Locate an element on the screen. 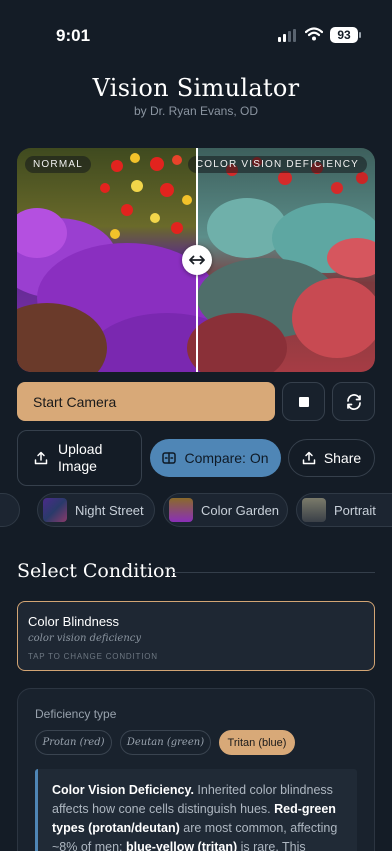 The image size is (392, 851). upload-image-button: Upload Image is located at coordinates (79, 458).